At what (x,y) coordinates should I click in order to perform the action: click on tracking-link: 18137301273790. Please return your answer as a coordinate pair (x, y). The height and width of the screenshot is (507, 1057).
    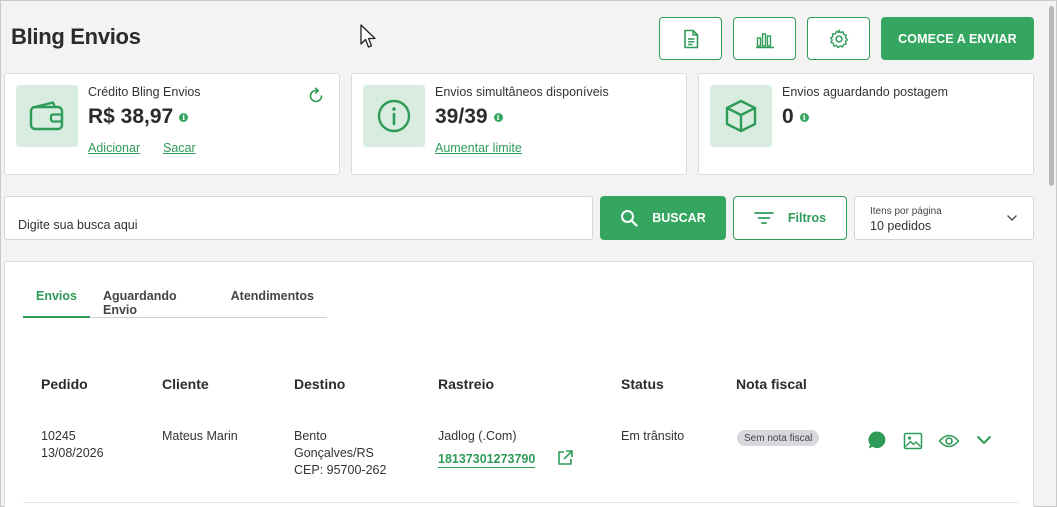
    Looking at the image, I should click on (487, 460).